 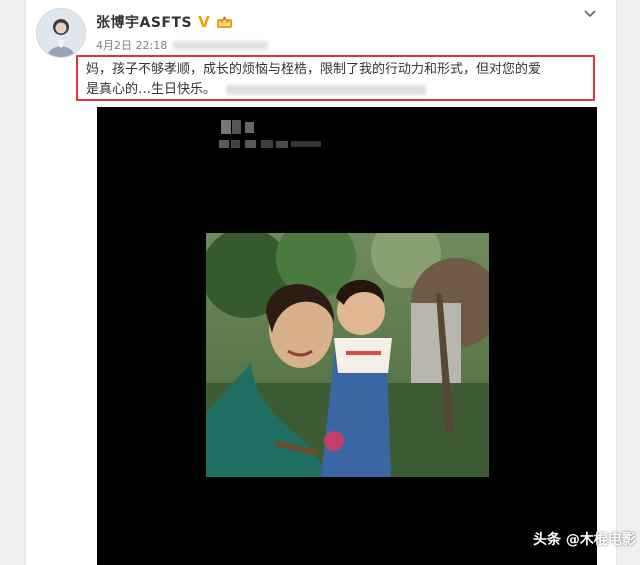 What do you see at coordinates (584, 540) in the screenshot?
I see `watermark: 头条 @木棍电影` at bounding box center [584, 540].